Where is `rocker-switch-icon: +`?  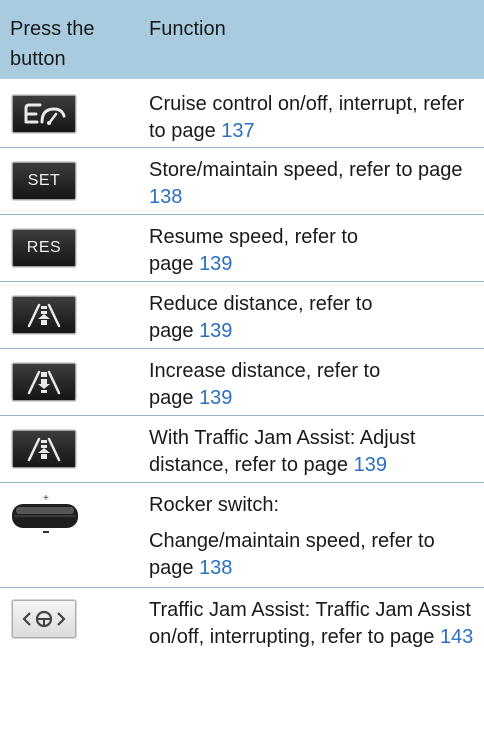 rocker-switch-icon: + is located at coordinates (45, 513).